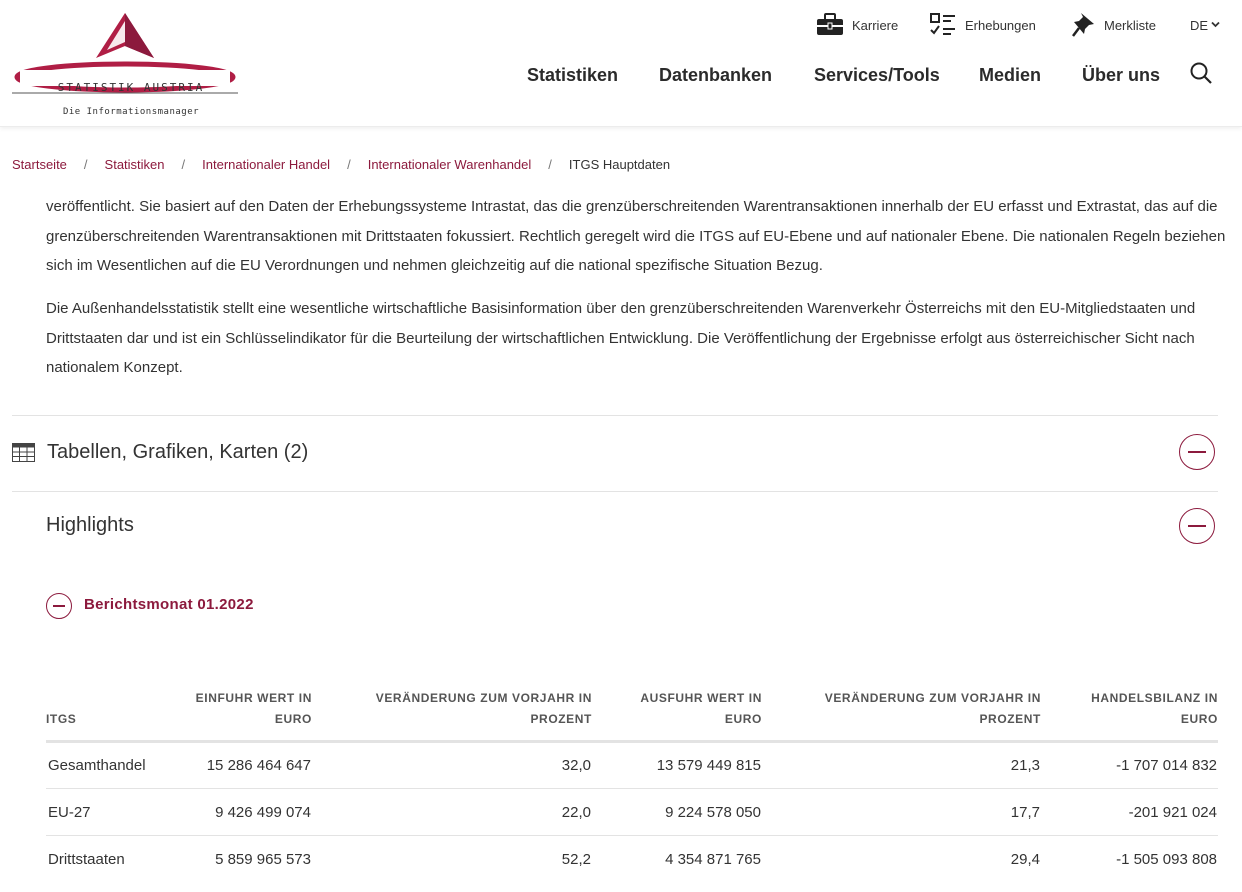 This screenshot has height=892, width=1242. I want to click on column-header-veraenderung-ausfuhr: VERÄNDERUNG ZUM VORJAHR IN PROZENT, so click(901, 715).